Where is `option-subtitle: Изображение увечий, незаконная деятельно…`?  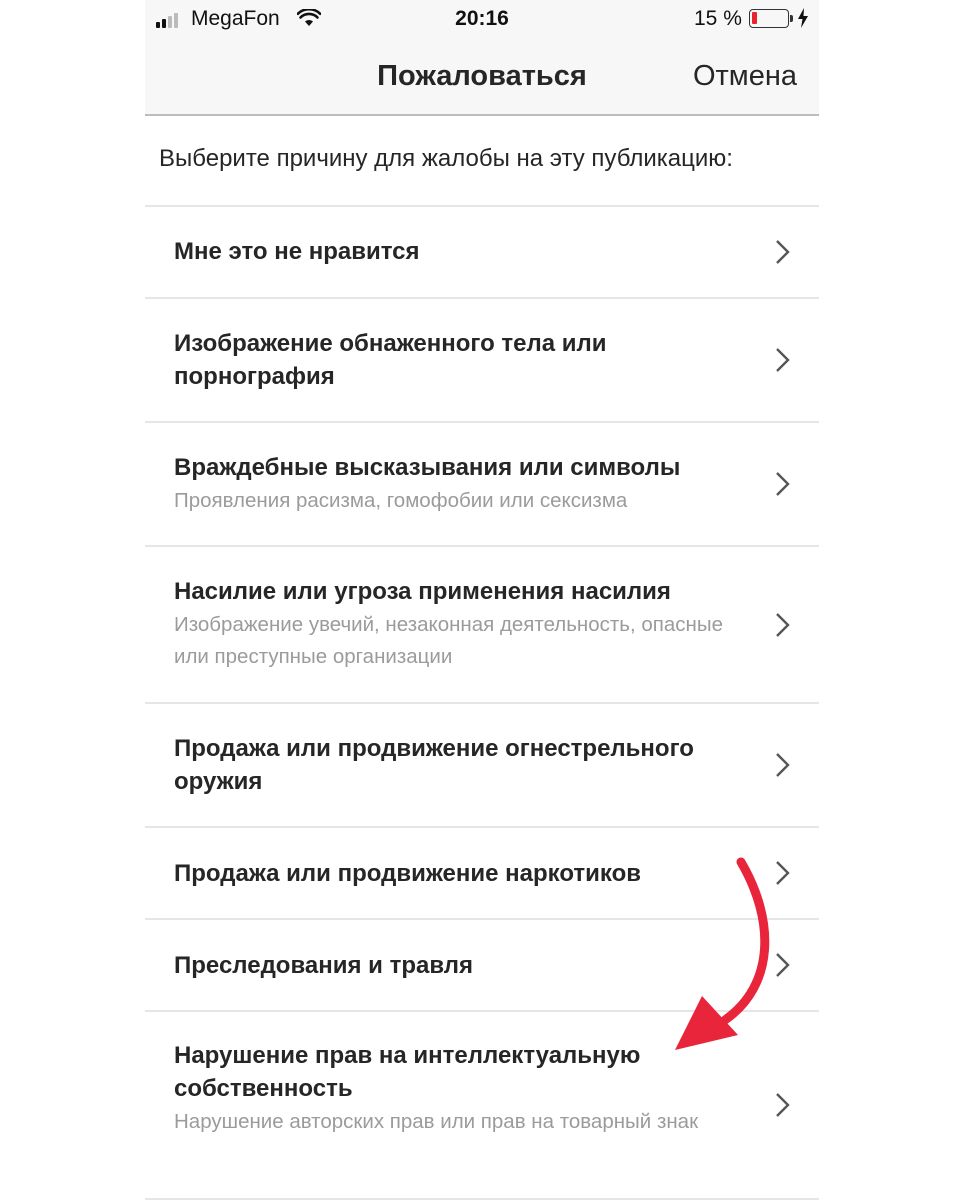
option-subtitle: Изображение увечий, незаконная деятельно… is located at coordinates (448, 640).